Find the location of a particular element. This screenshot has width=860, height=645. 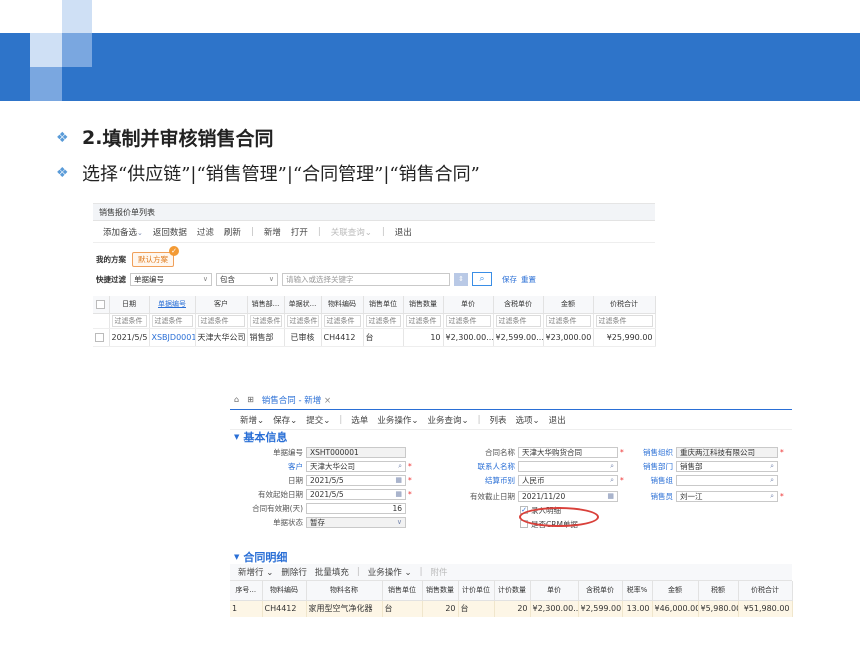

save-scheme-link: 保存 is located at coordinates (509, 279).